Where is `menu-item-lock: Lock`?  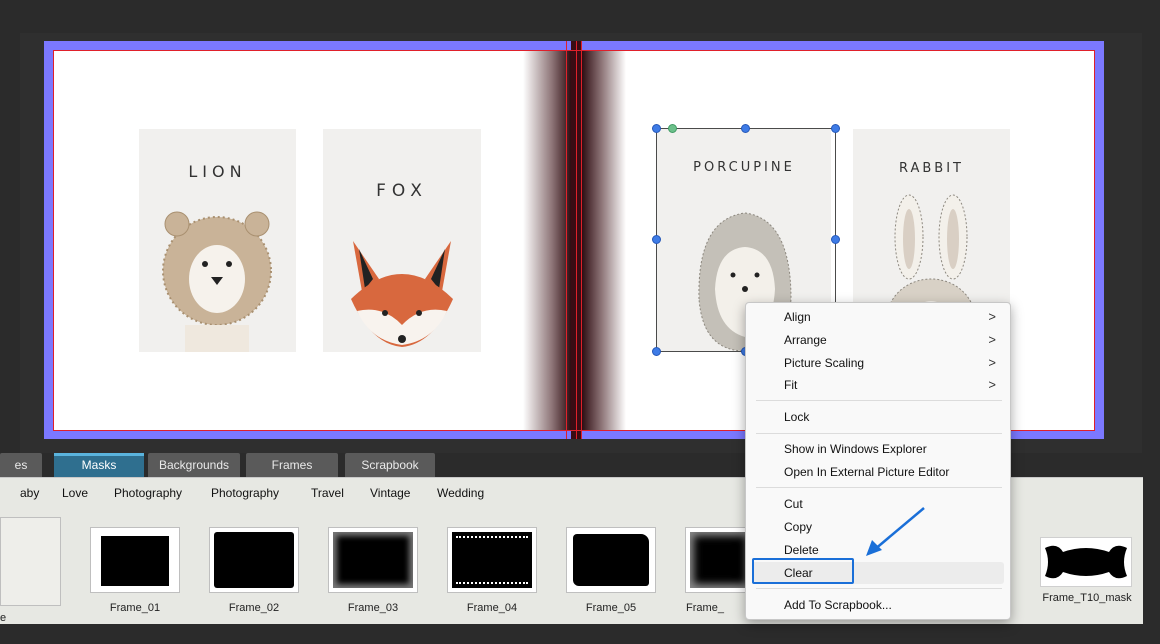
menu-item-lock: Lock is located at coordinates (878, 417).